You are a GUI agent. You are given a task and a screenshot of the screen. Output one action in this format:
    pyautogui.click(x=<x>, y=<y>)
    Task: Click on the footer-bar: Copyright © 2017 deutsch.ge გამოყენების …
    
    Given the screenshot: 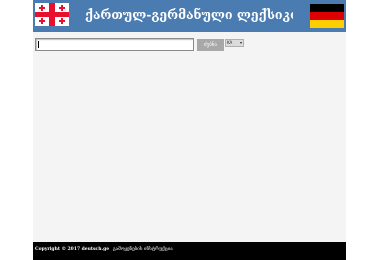 What is the action you would take?
    pyautogui.click(x=189, y=251)
    